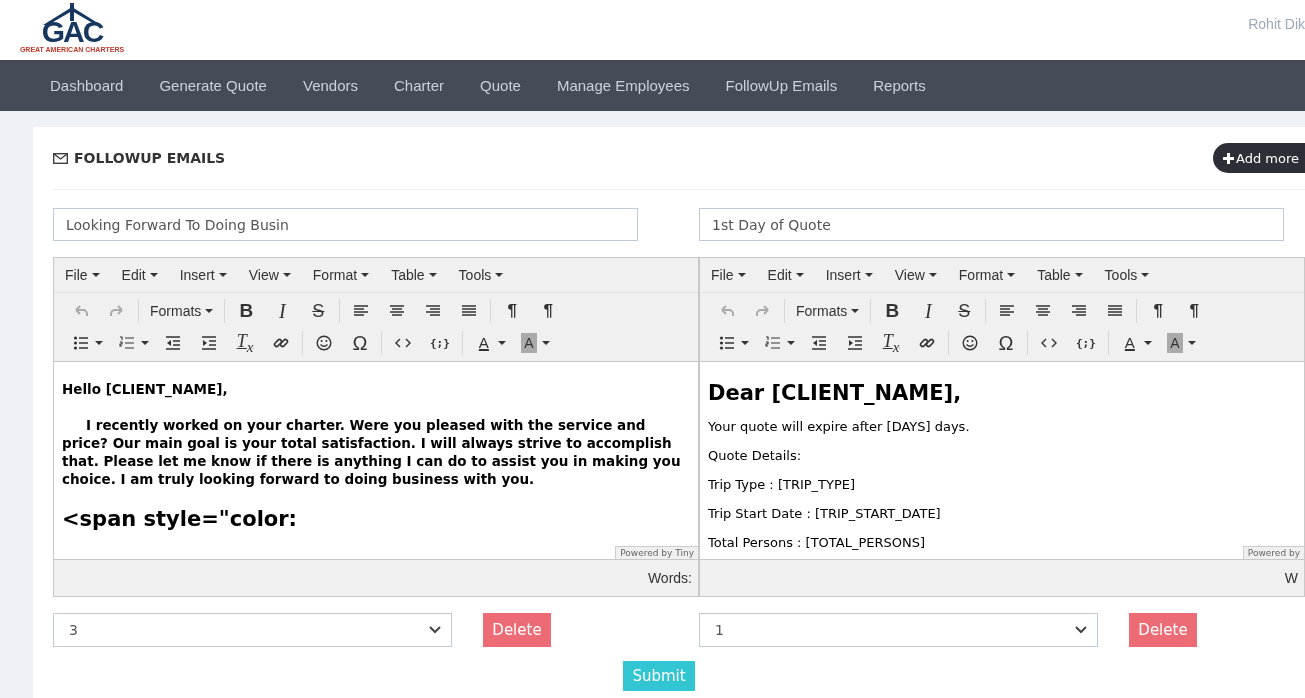 This screenshot has height=698, width=1305. Describe the element at coordinates (145, 389) in the screenshot. I see `greeting-text: Hello [CLIENT_NAME],` at that location.